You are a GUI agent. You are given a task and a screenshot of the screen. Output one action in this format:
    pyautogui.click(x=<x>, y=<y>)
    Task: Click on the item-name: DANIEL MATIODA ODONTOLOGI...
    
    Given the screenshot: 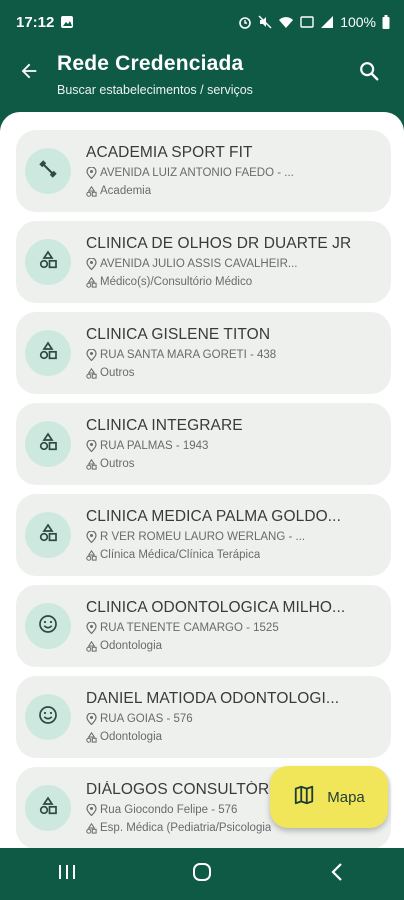 What is the action you would take?
    pyautogui.click(x=213, y=698)
    